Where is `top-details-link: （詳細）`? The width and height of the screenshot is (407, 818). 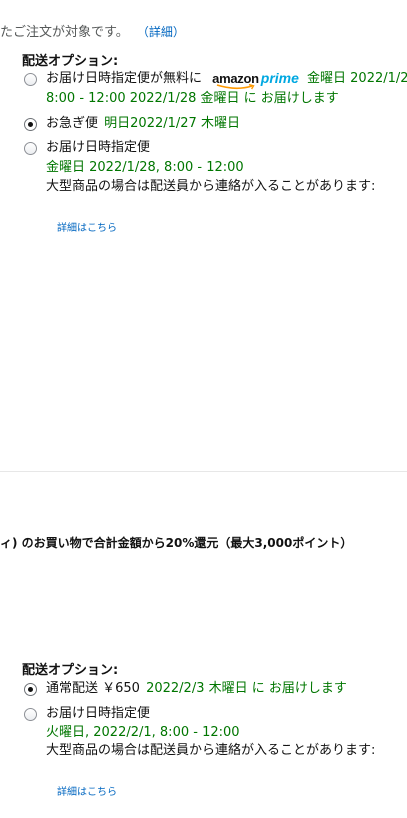 top-details-link: （詳細） is located at coordinates (161, 32).